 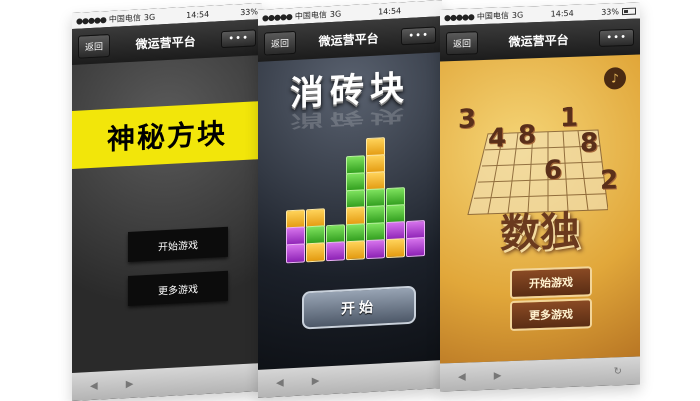 What do you see at coordinates (497, 138) in the screenshot?
I see `sudoku-digit: 4` at bounding box center [497, 138].